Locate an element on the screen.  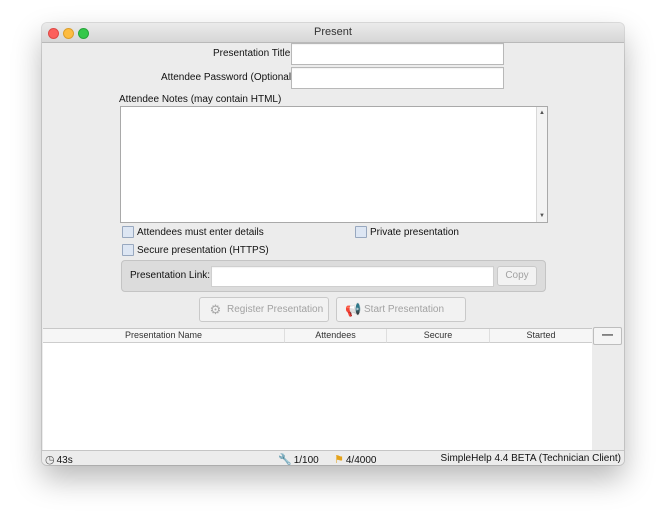
copy-link-button: Copy is located at coordinates (517, 276).